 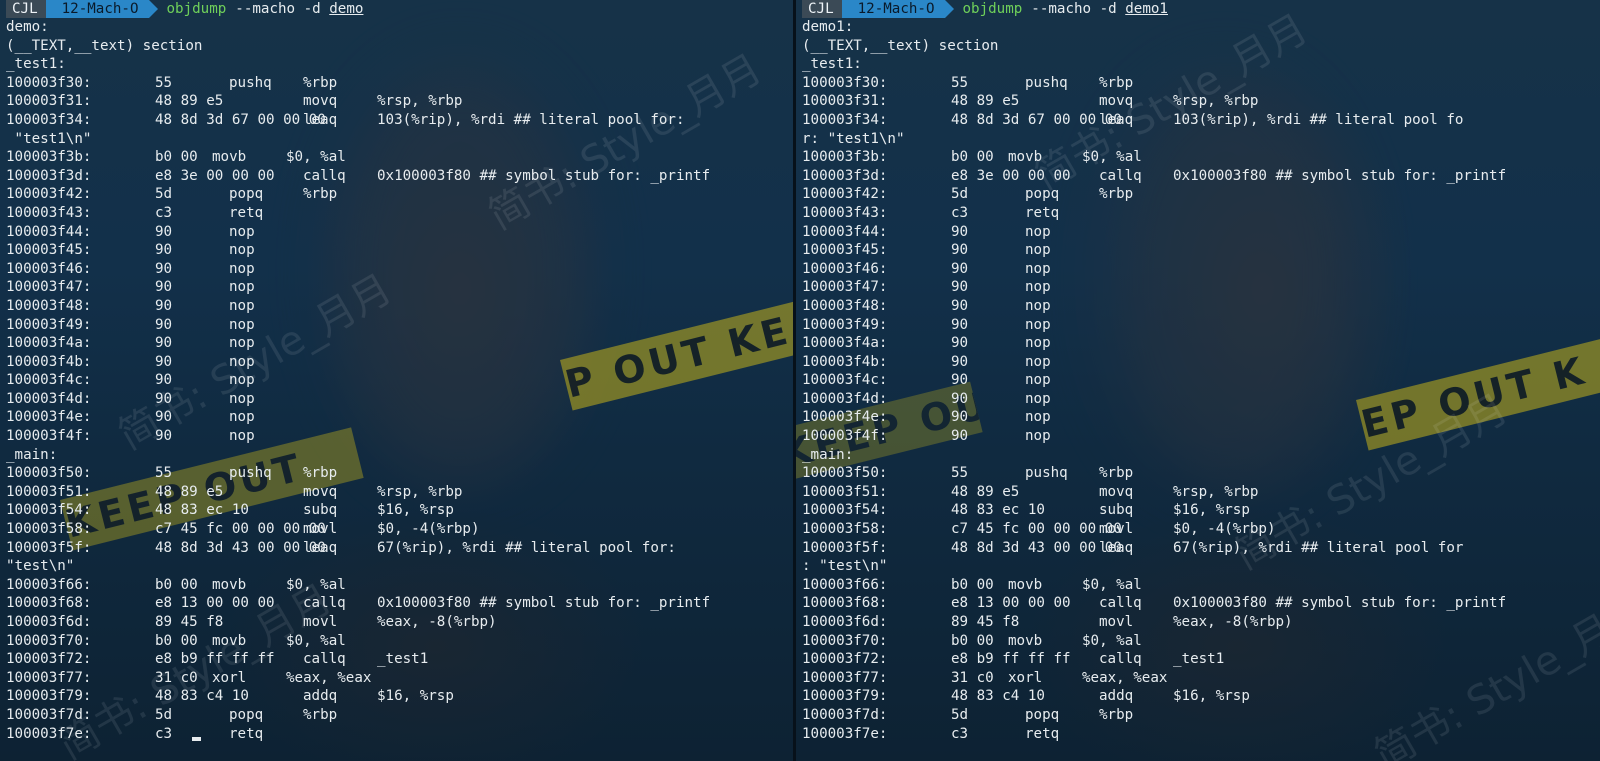 I want to click on address: 100003f3b:, so click(x=49, y=157).